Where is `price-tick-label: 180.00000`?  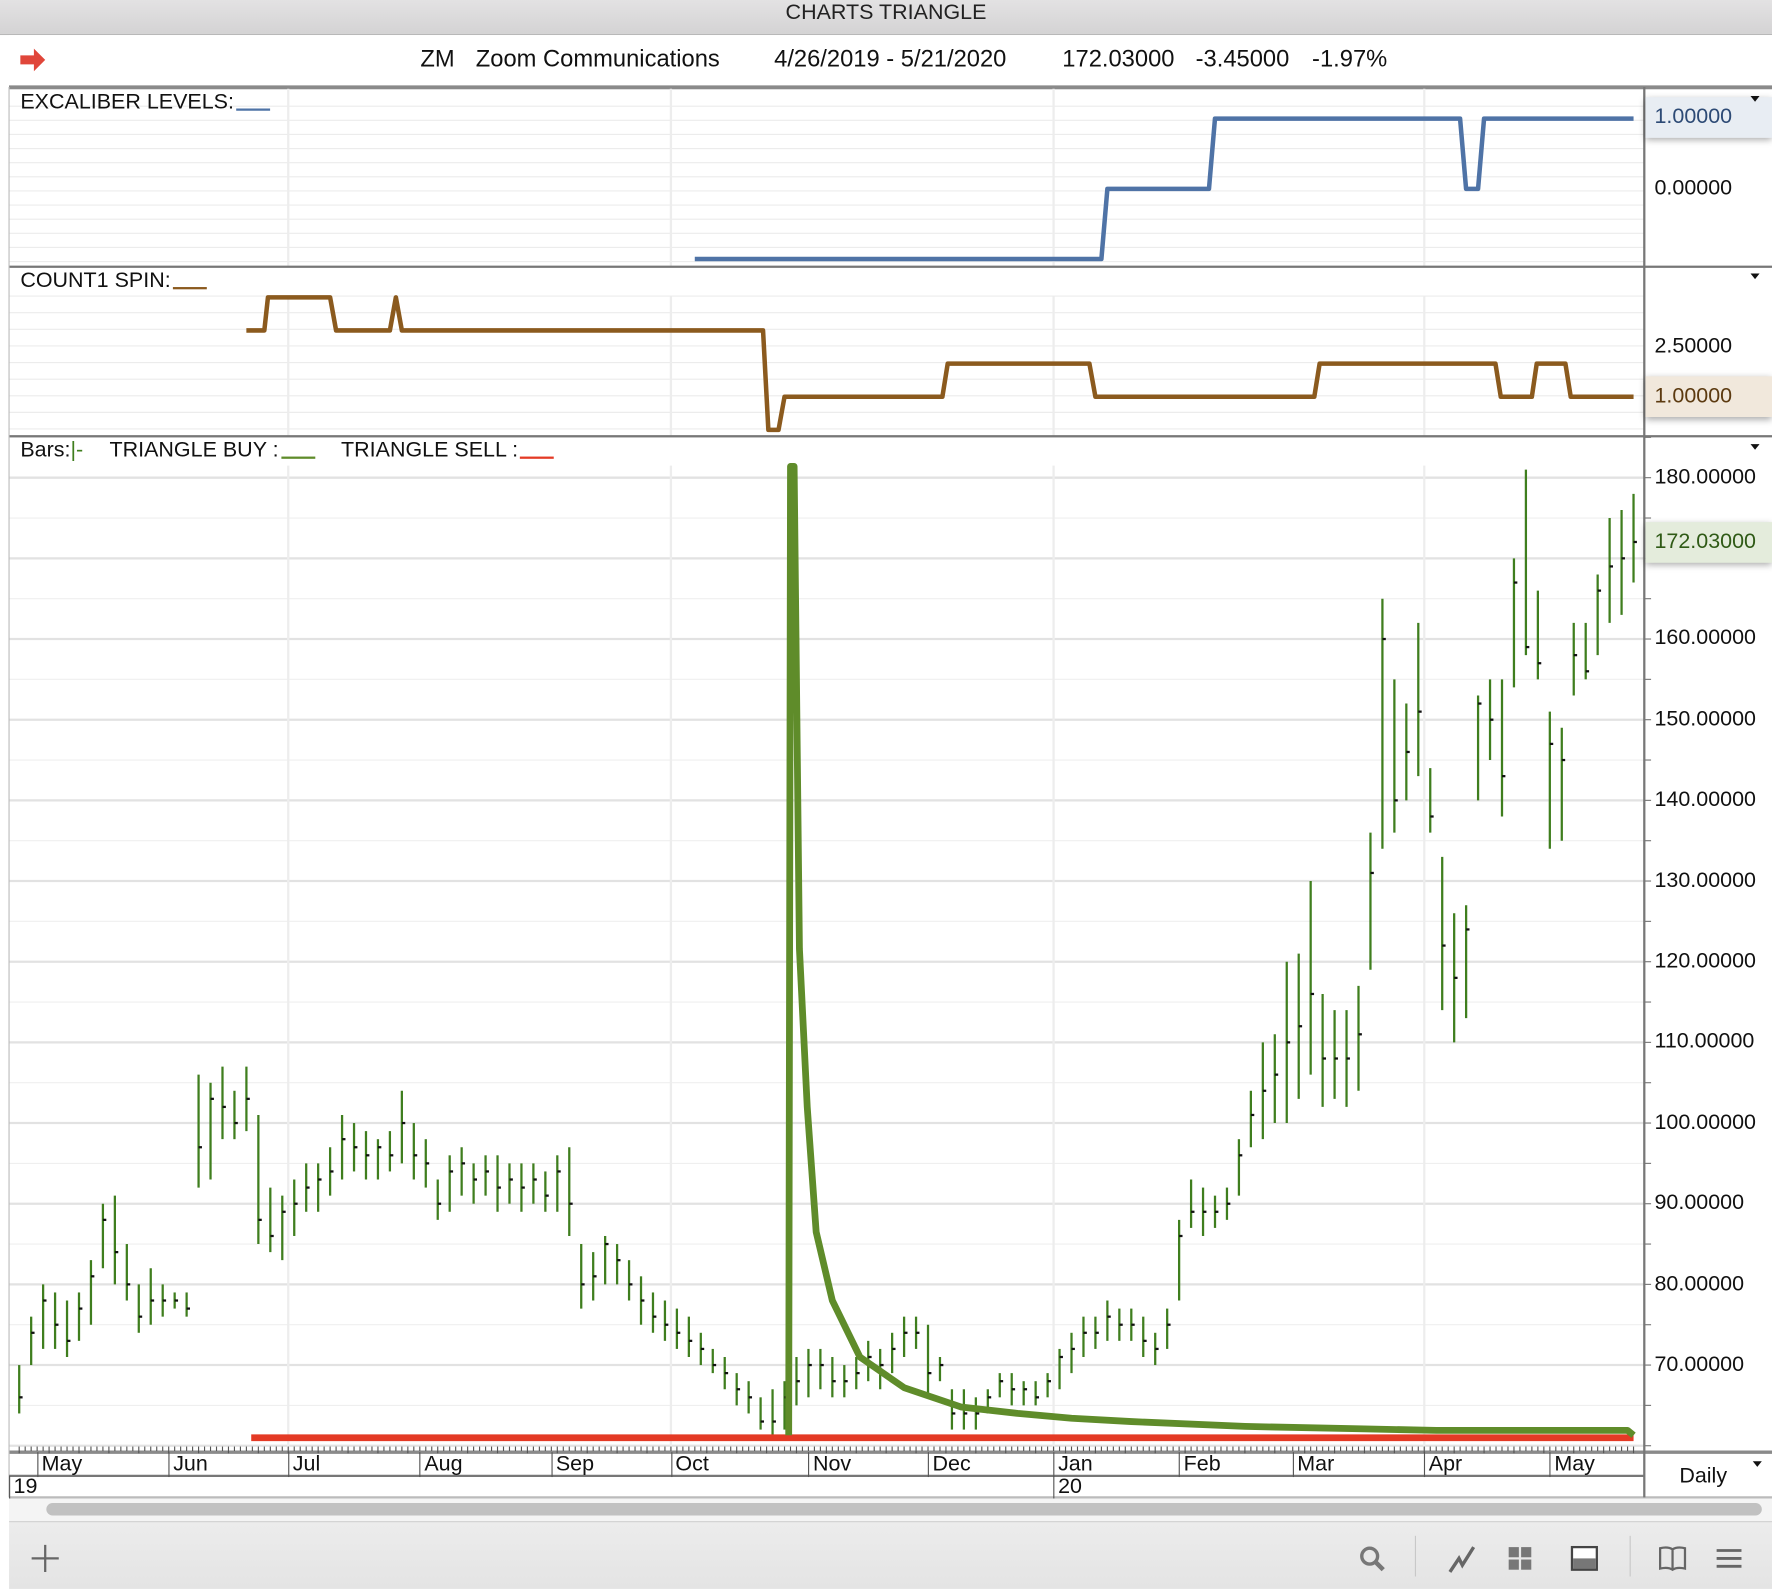
price-tick-label: 180.00000 is located at coordinates (1705, 477).